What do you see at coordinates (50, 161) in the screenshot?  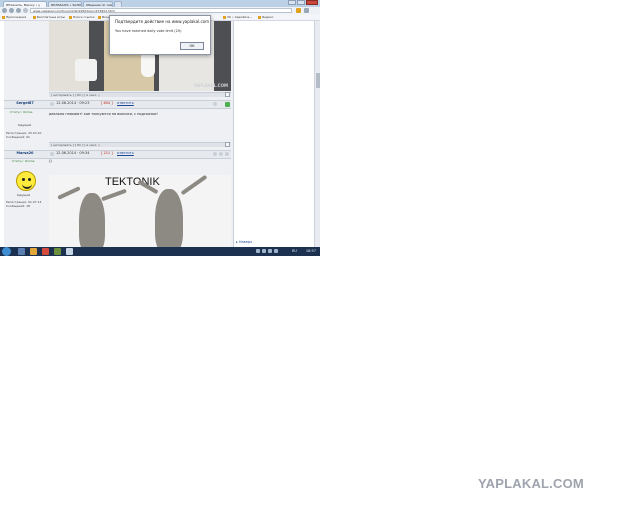 I see `post3-text: ))` at bounding box center [50, 161].